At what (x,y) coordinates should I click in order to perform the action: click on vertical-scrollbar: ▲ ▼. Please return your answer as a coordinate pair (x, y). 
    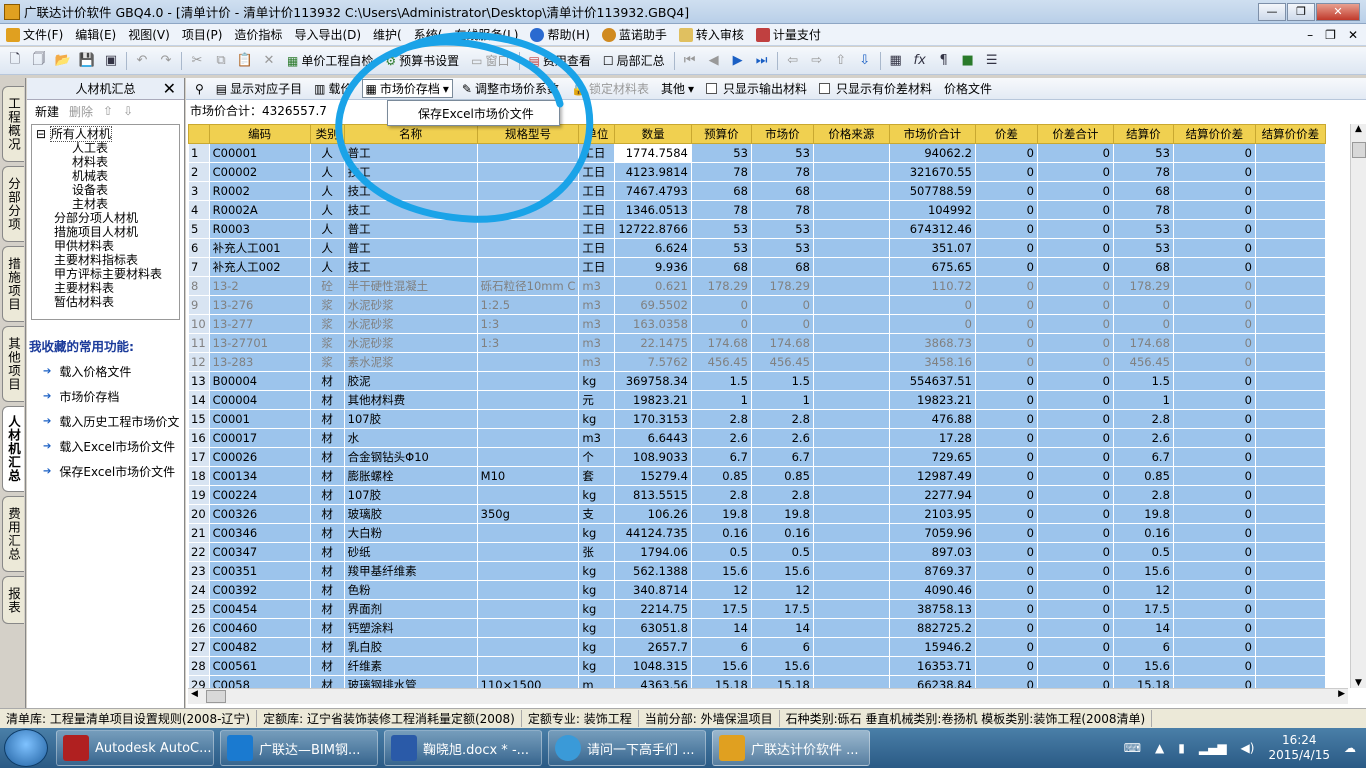
    Looking at the image, I should click on (1358, 406).